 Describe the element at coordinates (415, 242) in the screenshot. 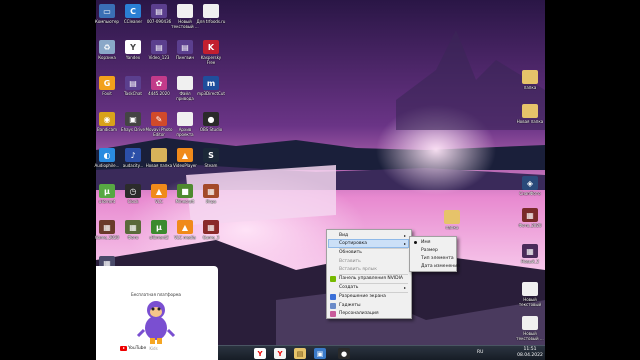

I see `selected-dot-icon` at that location.